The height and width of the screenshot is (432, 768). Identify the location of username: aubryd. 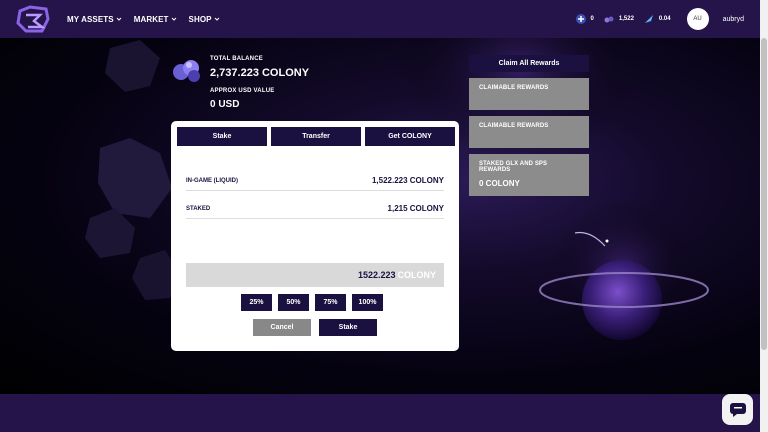
(733, 19).